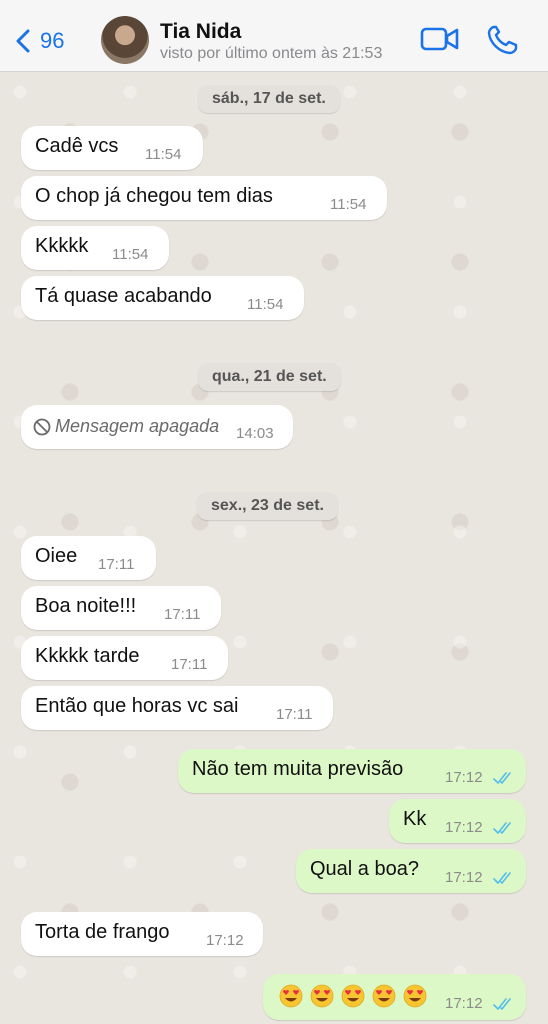 The image size is (548, 1024). Describe the element at coordinates (255, 433) in the screenshot. I see `message-time: 14:03` at that location.